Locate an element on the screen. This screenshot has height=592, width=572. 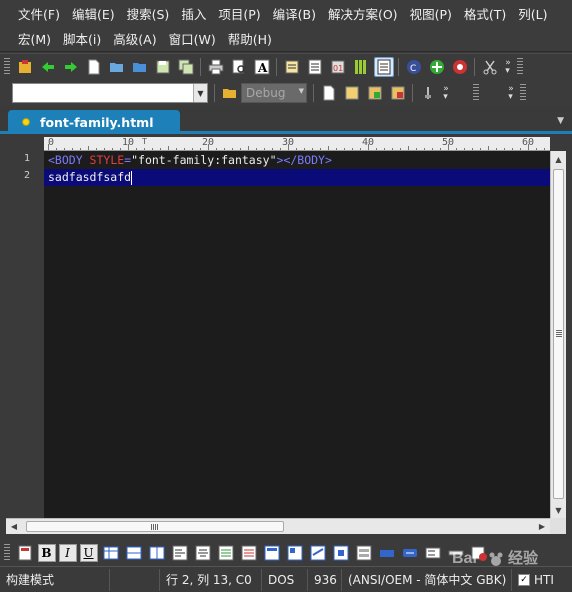
scrollbar-corner is located at coordinates (558, 526).